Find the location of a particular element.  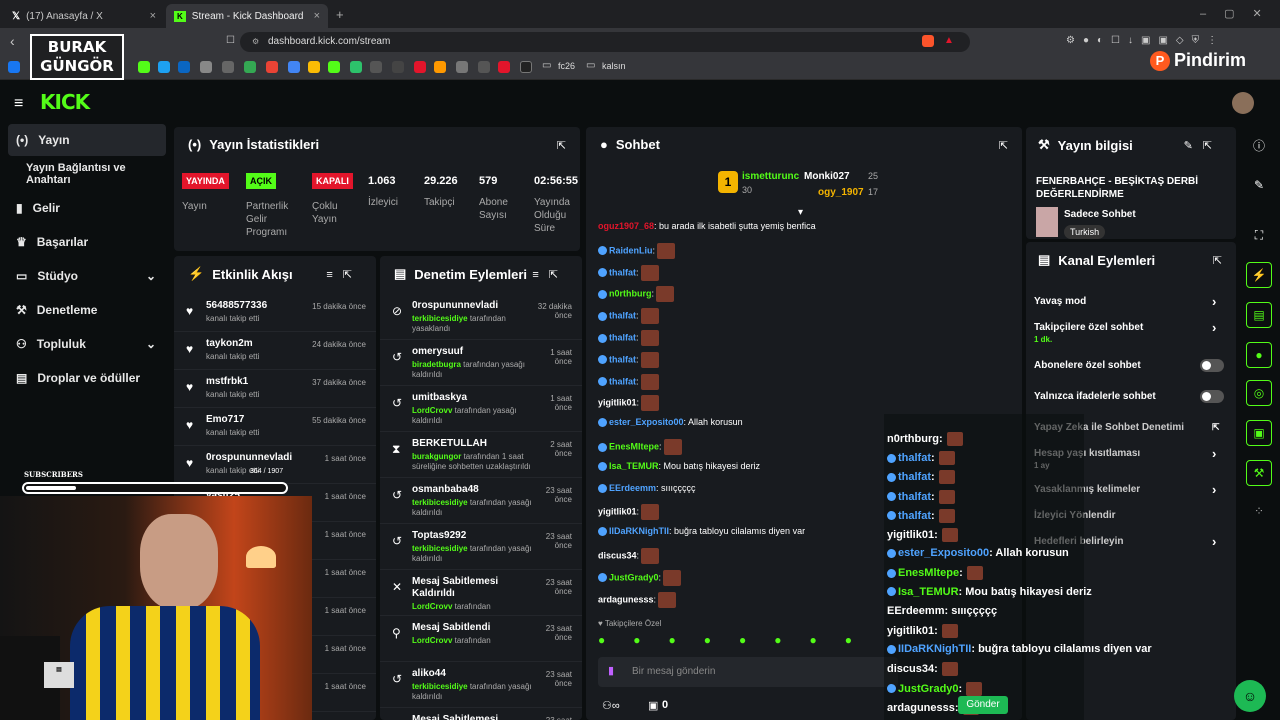

wrench-icon: ⚒ is located at coordinates (1259, 473).